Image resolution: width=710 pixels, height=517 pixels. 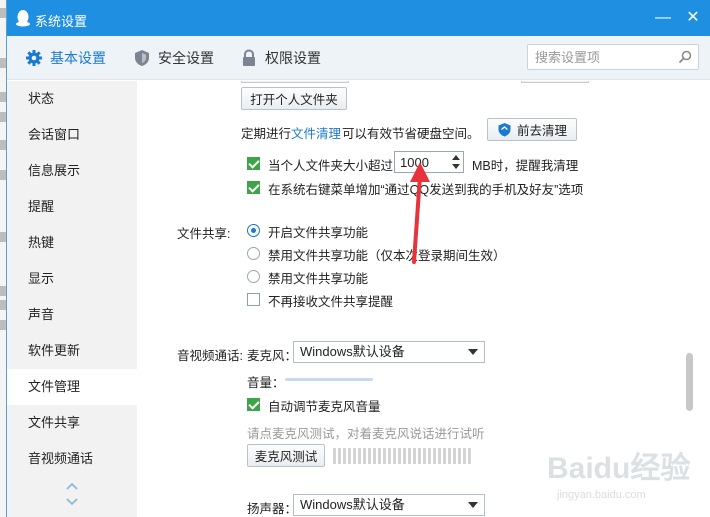 I want to click on search-icon, so click(x=685, y=57).